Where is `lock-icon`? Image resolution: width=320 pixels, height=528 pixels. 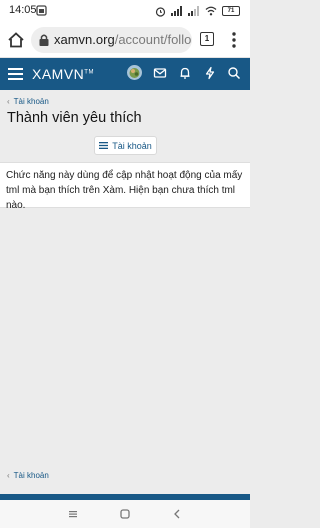
lock-icon is located at coordinates (44, 40).